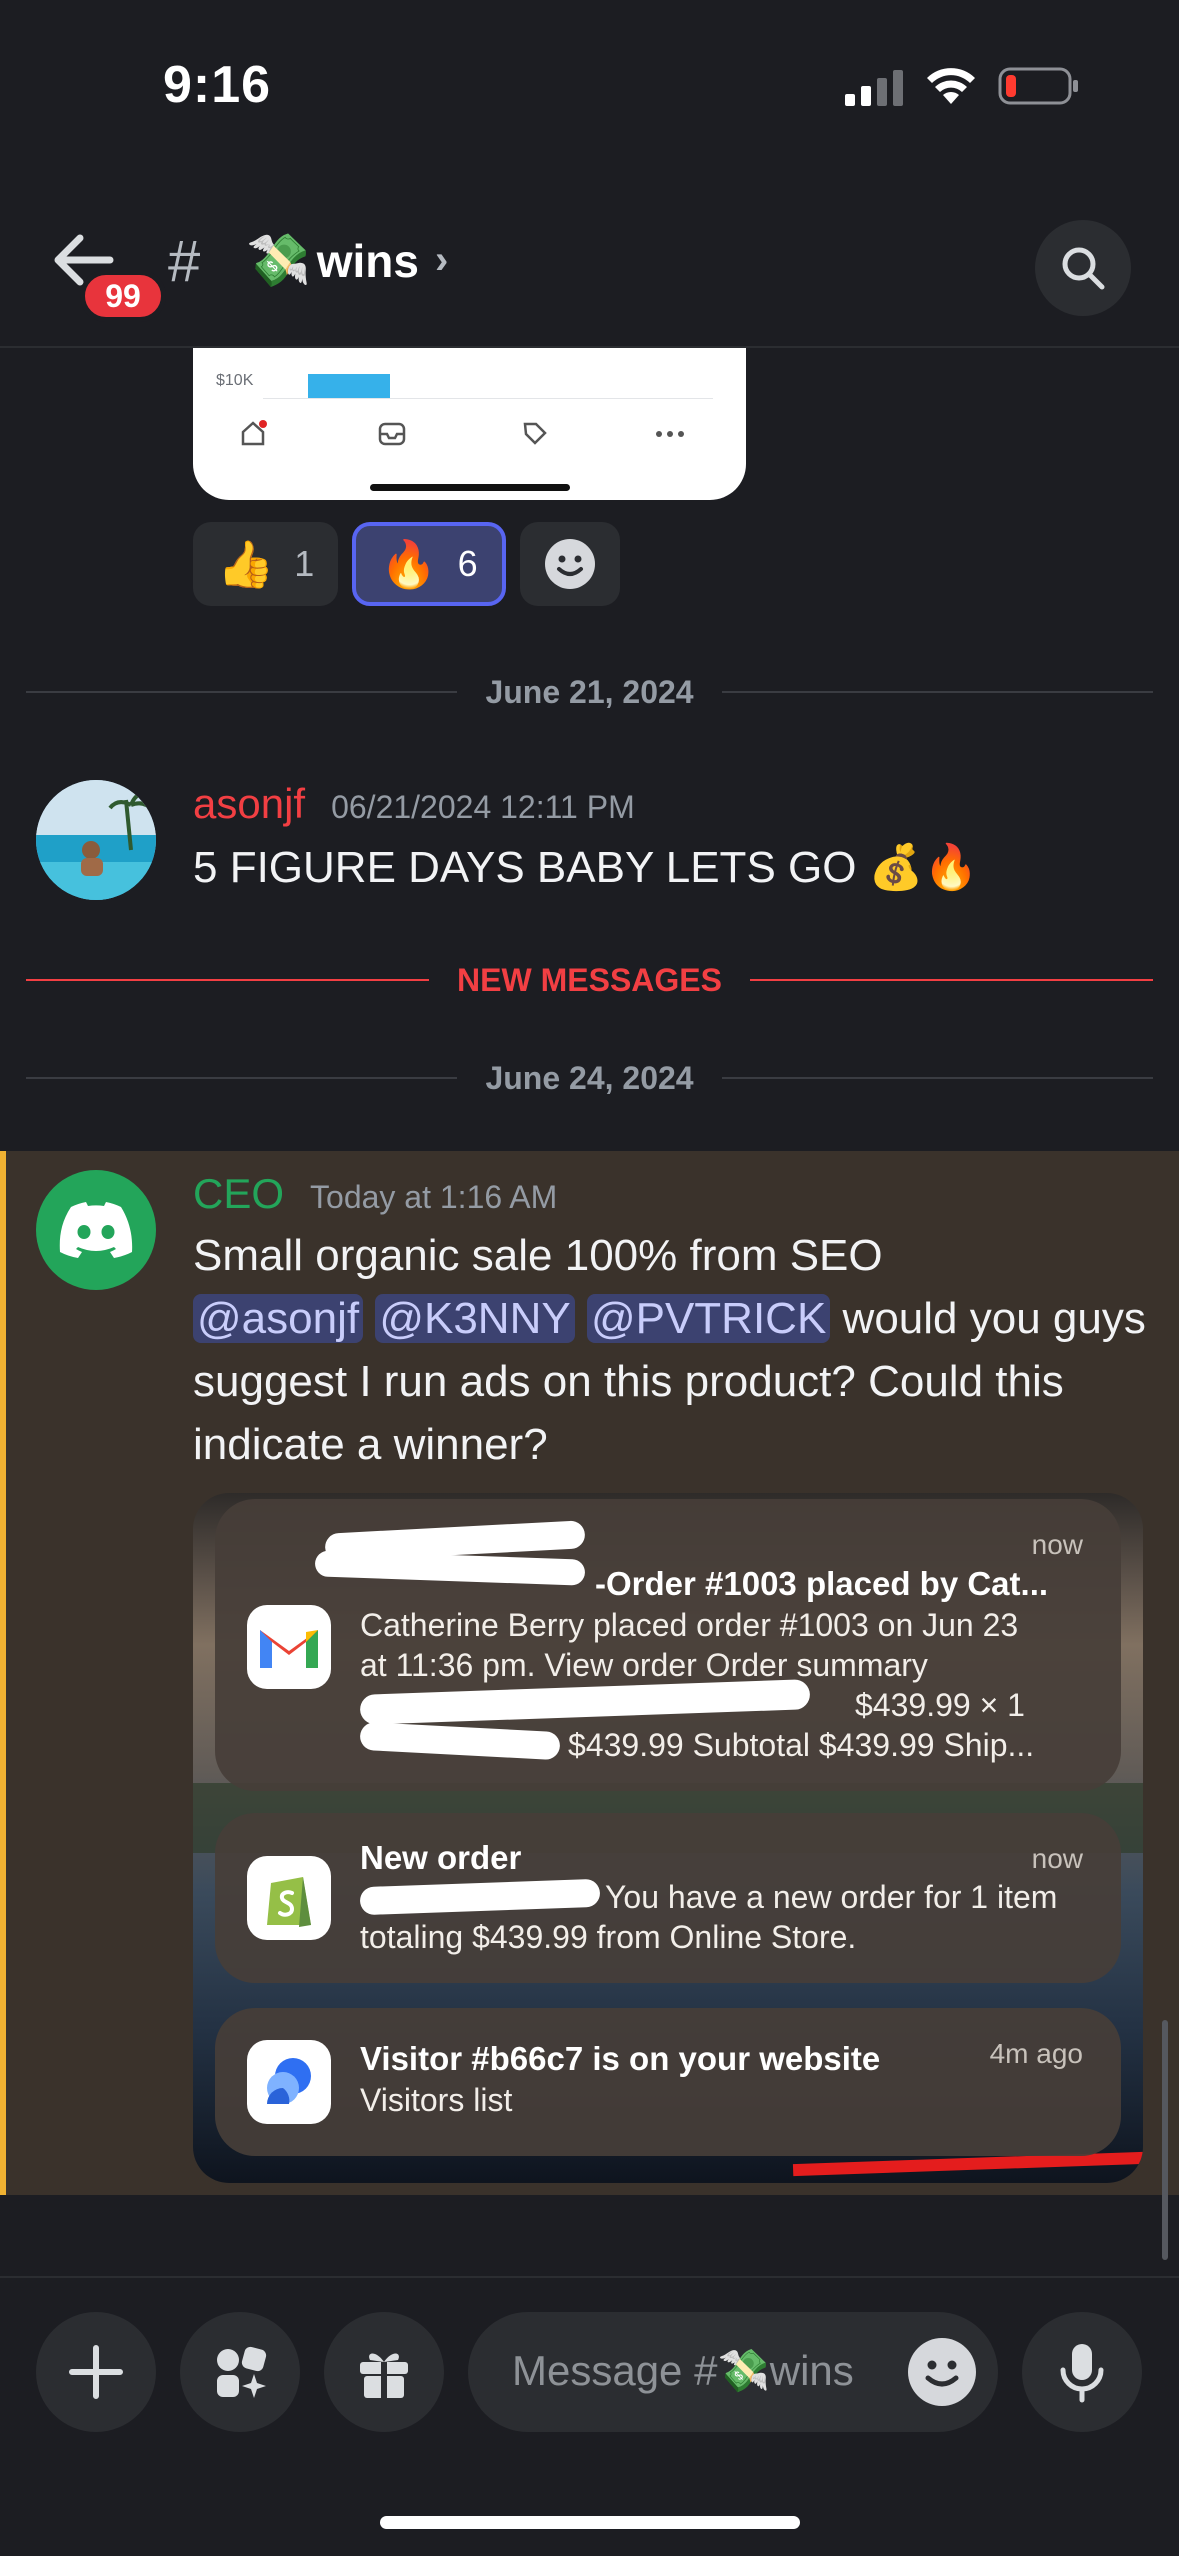 This screenshot has width=1179, height=2556. Describe the element at coordinates (831, 1897) in the screenshot. I see `notification-line: You have a new order for 1 item` at that location.